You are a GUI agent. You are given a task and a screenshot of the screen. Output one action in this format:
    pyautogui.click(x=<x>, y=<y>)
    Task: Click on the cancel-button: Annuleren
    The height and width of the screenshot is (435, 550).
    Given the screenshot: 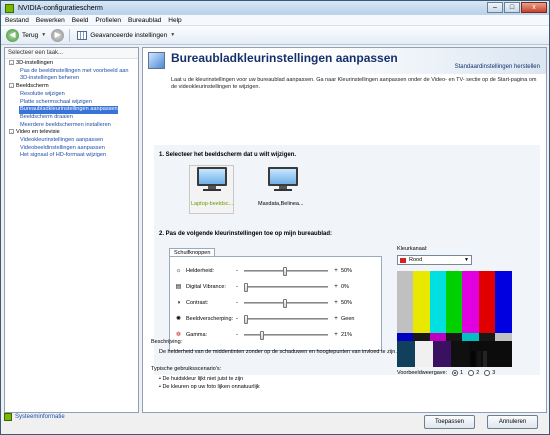 What is the action you would take?
    pyautogui.click(x=512, y=422)
    